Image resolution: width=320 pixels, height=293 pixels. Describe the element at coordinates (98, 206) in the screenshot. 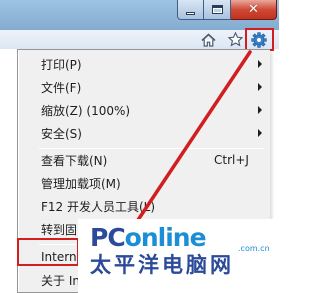

I see `menu-item-label: F12 开发人员工具(L)` at that location.